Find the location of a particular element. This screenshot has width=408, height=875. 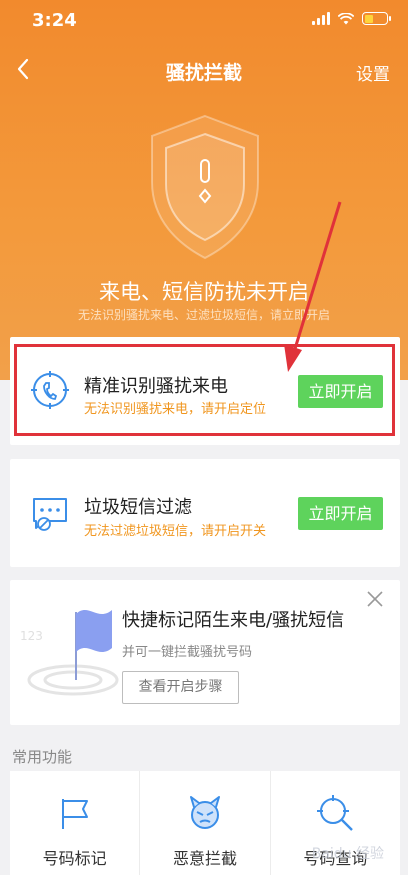

enable-sms-filter-button: 立即开启 is located at coordinates (340, 513).